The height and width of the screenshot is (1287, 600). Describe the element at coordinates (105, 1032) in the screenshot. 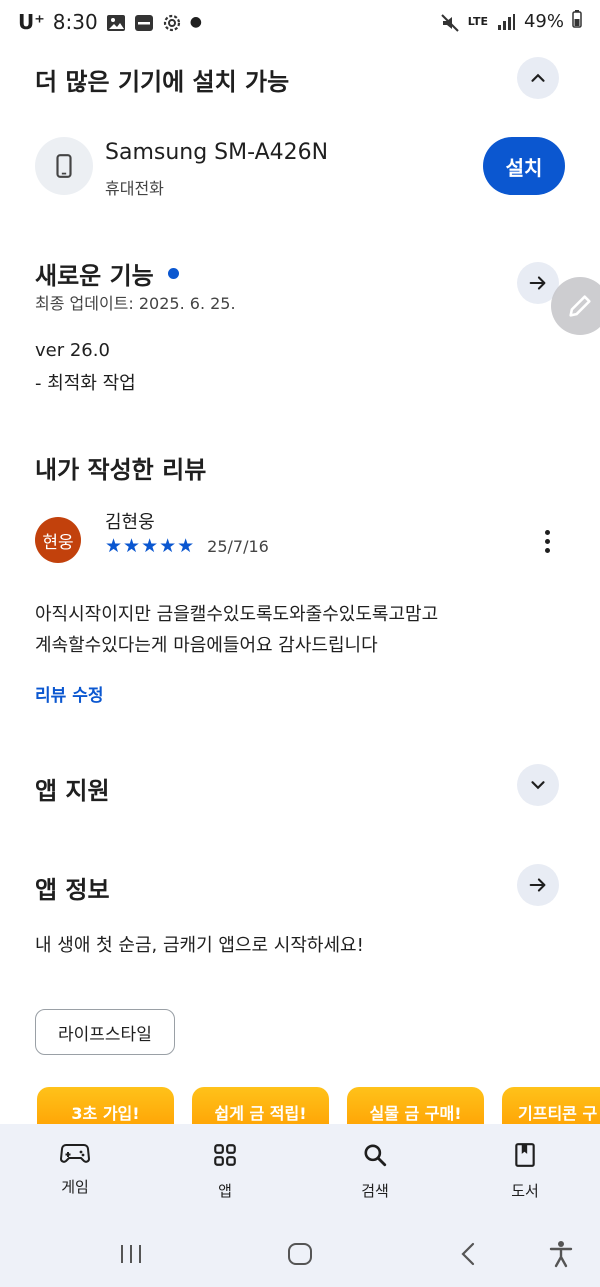

I see `category-chip: 라이프스타일` at that location.